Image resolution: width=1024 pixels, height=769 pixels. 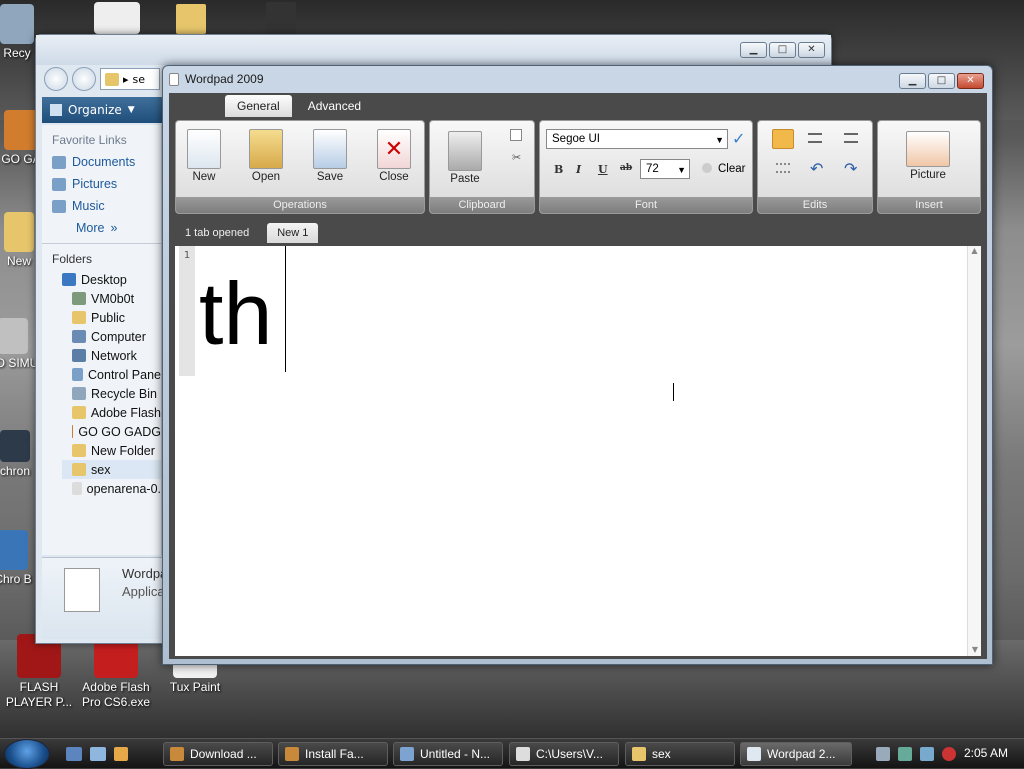 What do you see at coordinates (330, 149) in the screenshot?
I see `save-icon` at bounding box center [330, 149].